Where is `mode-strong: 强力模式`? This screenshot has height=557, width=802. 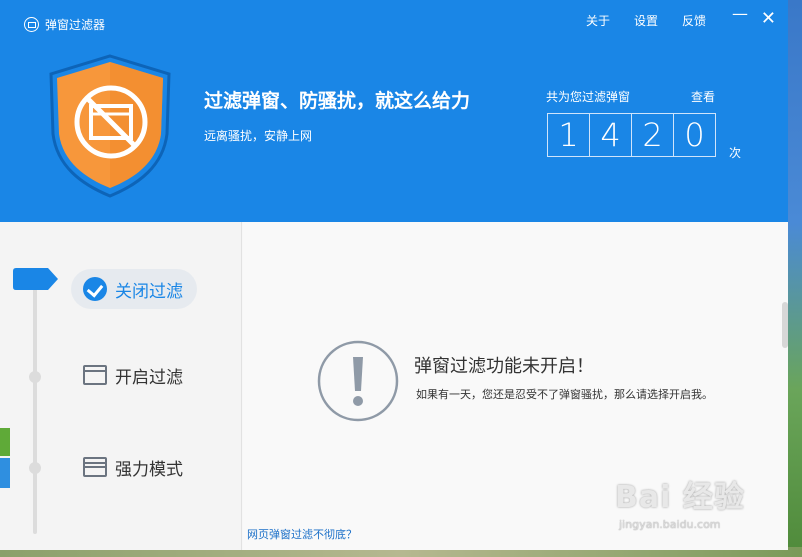 mode-strong: 强力模式 is located at coordinates (134, 467).